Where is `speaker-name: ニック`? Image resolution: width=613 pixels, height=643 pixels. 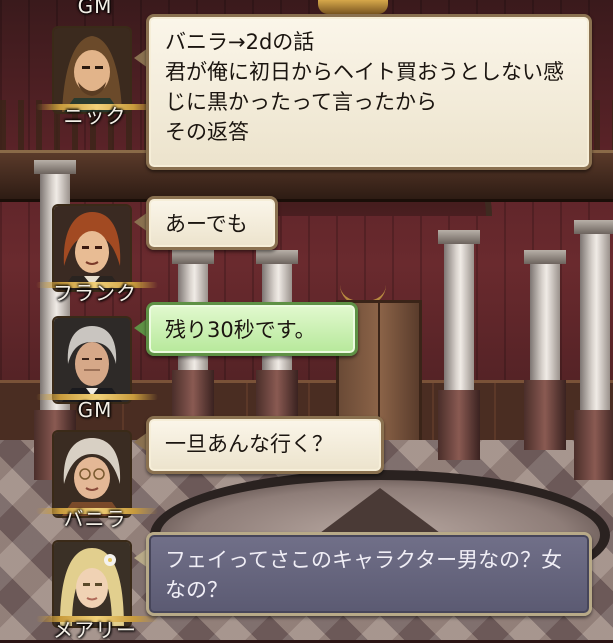
speaker-name: ニック is located at coordinates (95, 116).